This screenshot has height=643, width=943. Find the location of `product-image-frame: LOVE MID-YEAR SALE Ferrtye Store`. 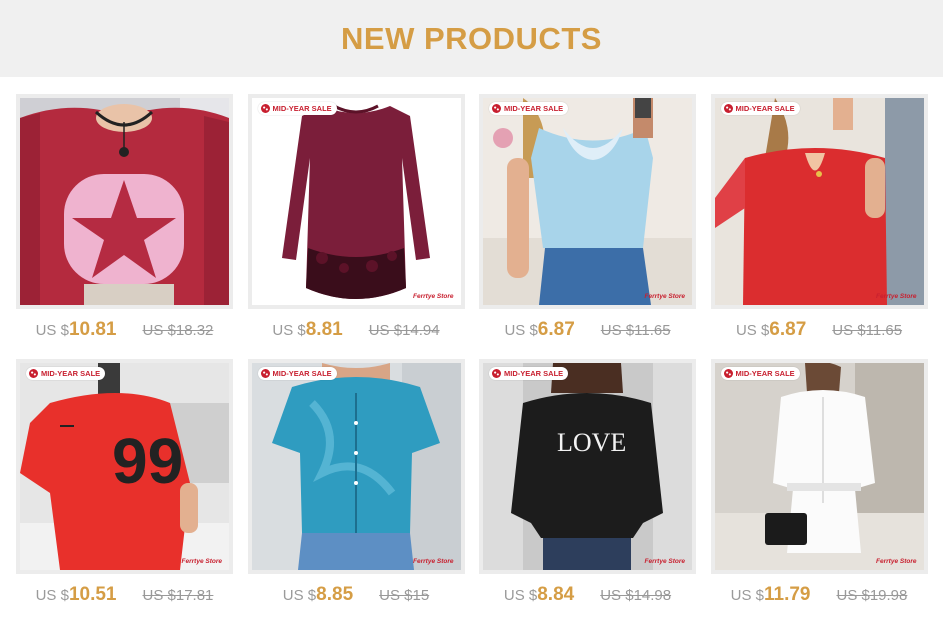

product-image-frame: LOVE MID-YEAR SALE Ferrtye Store is located at coordinates (587, 466).